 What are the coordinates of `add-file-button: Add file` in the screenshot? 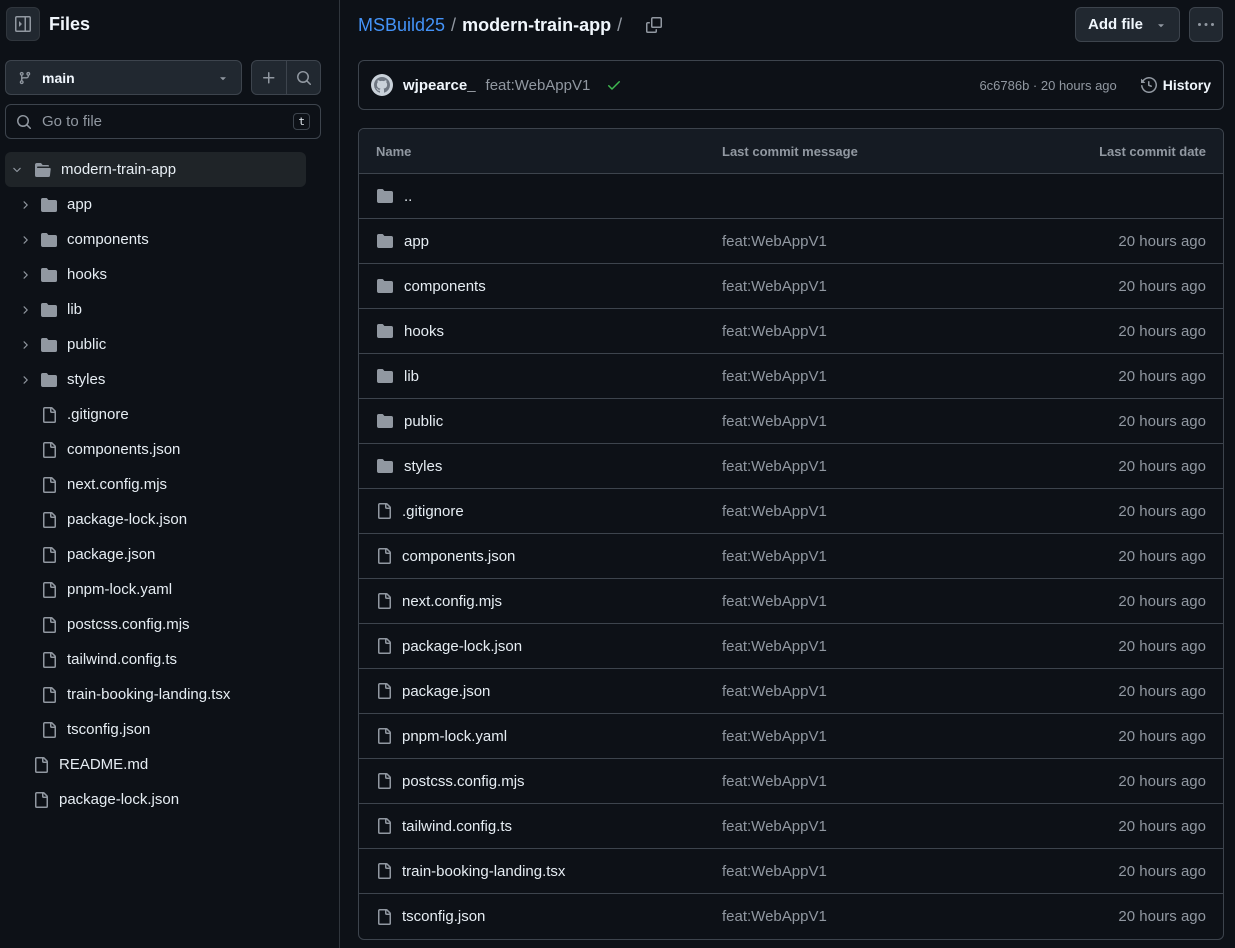 It's located at (1127, 24).